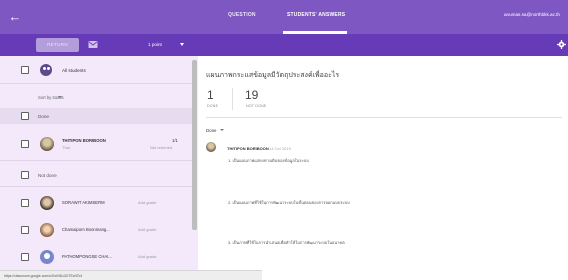  I want to click on settings-icon, so click(561, 44).